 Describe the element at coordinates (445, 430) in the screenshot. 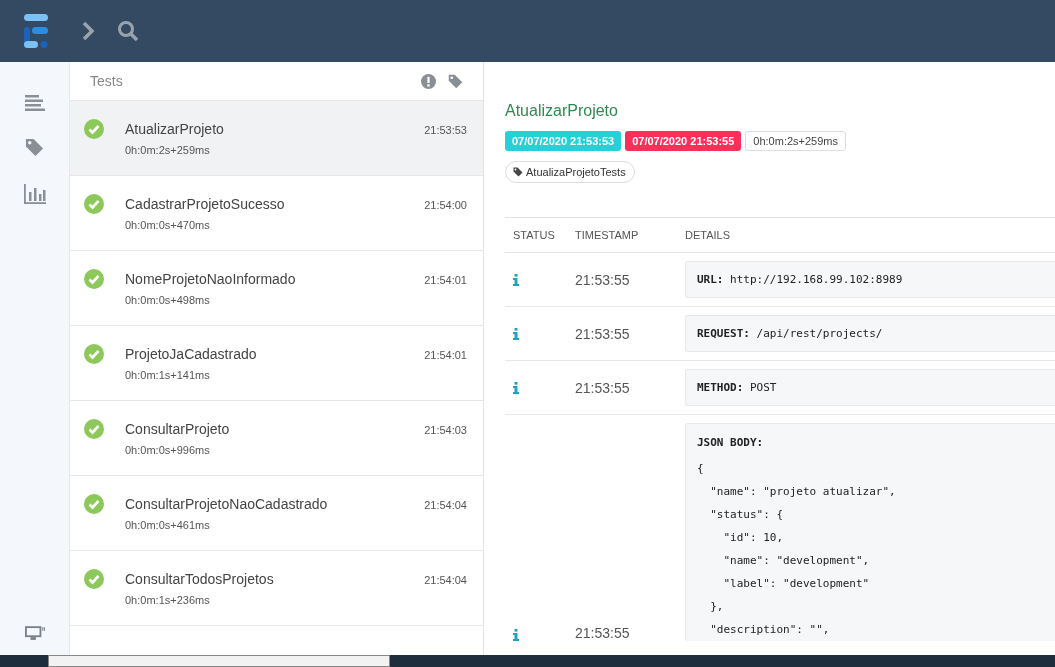

I see `test-time: 21:54:03` at that location.